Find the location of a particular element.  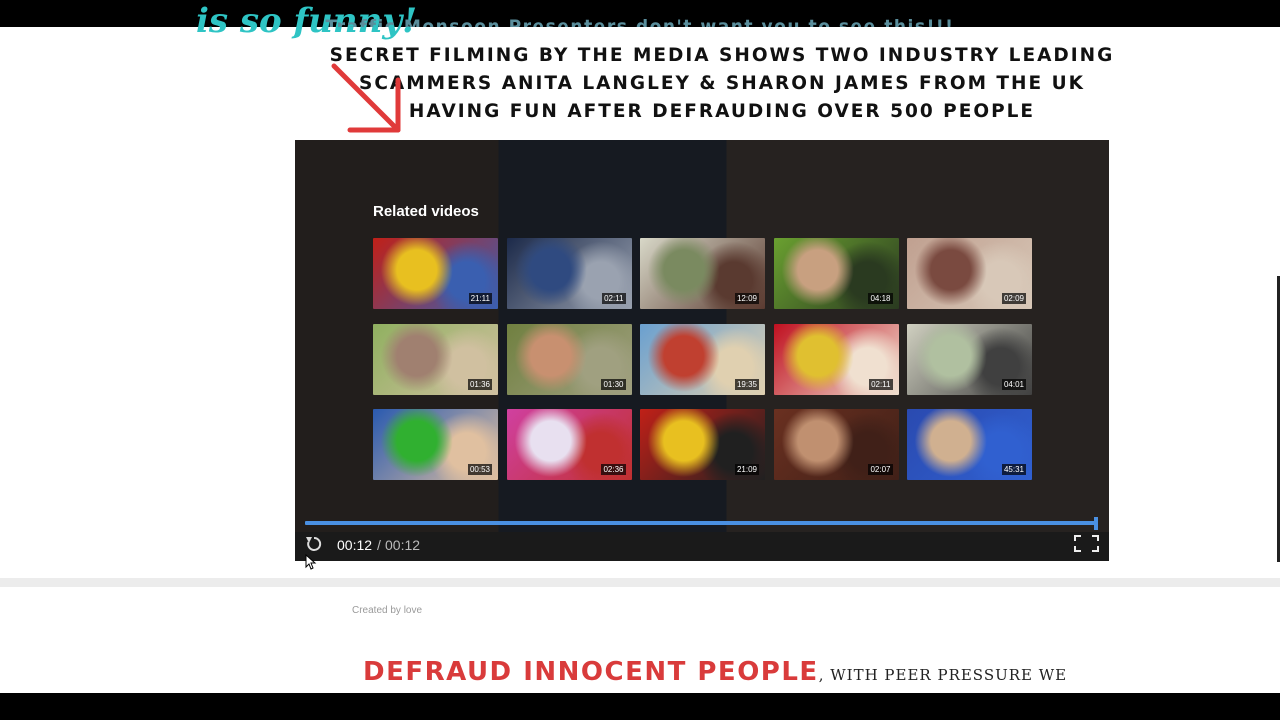

related-video-thumb: 19:35 is located at coordinates (702, 359).